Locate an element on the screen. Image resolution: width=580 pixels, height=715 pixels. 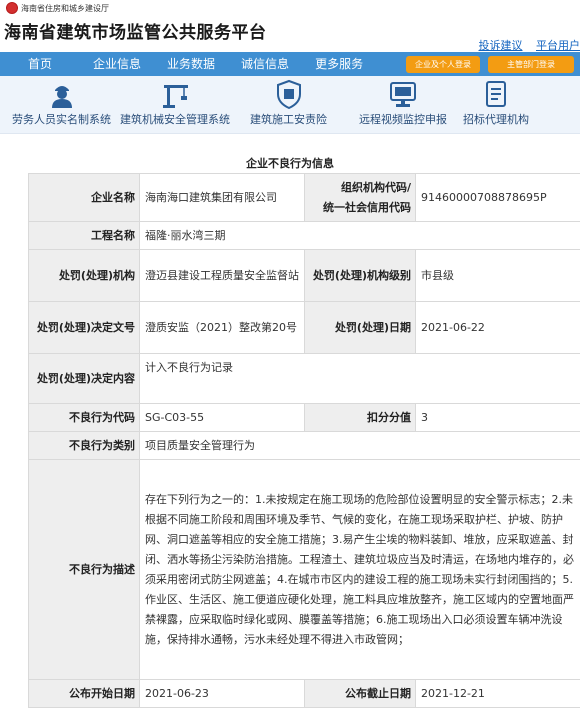
behavior-code-value: SG-C03-55 is located at coordinates (222, 417).